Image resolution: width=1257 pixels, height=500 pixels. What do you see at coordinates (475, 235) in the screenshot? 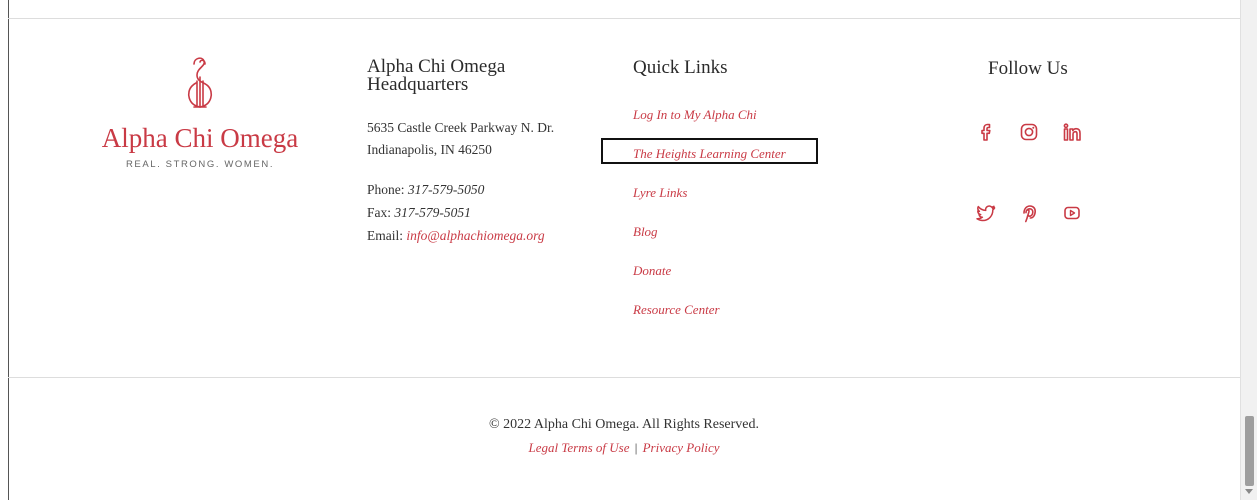
I see `email-link: info@alphachiomega.org` at bounding box center [475, 235].